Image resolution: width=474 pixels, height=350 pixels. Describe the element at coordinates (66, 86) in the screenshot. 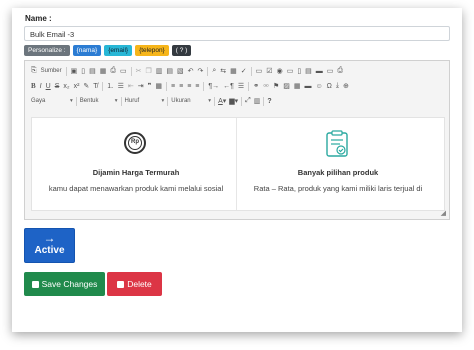

I see `subscript-icon: x₂` at that location.